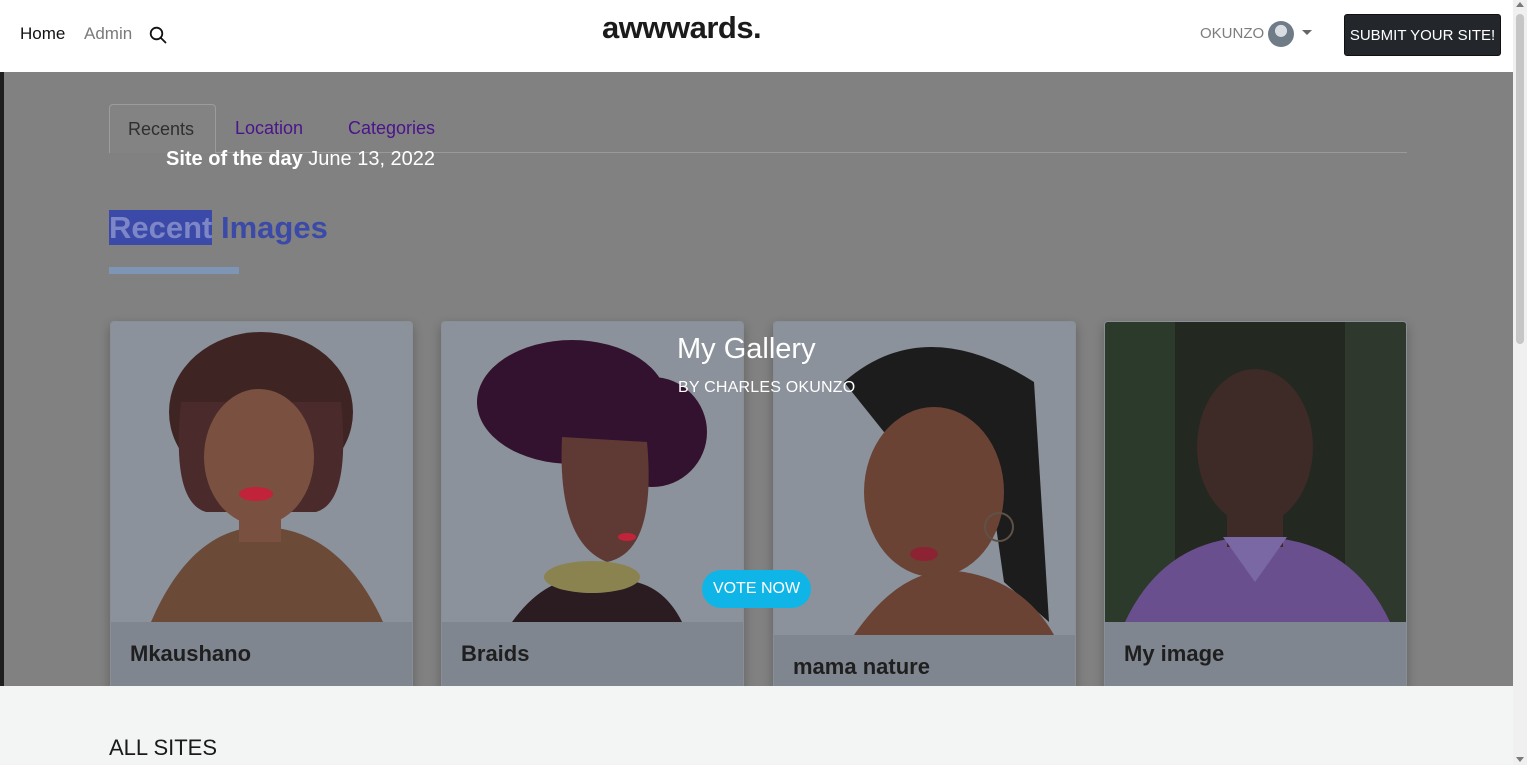 This screenshot has width=1527, height=765. Describe the element at coordinates (2, 379) in the screenshot. I see `overlay-left-edge` at that location.